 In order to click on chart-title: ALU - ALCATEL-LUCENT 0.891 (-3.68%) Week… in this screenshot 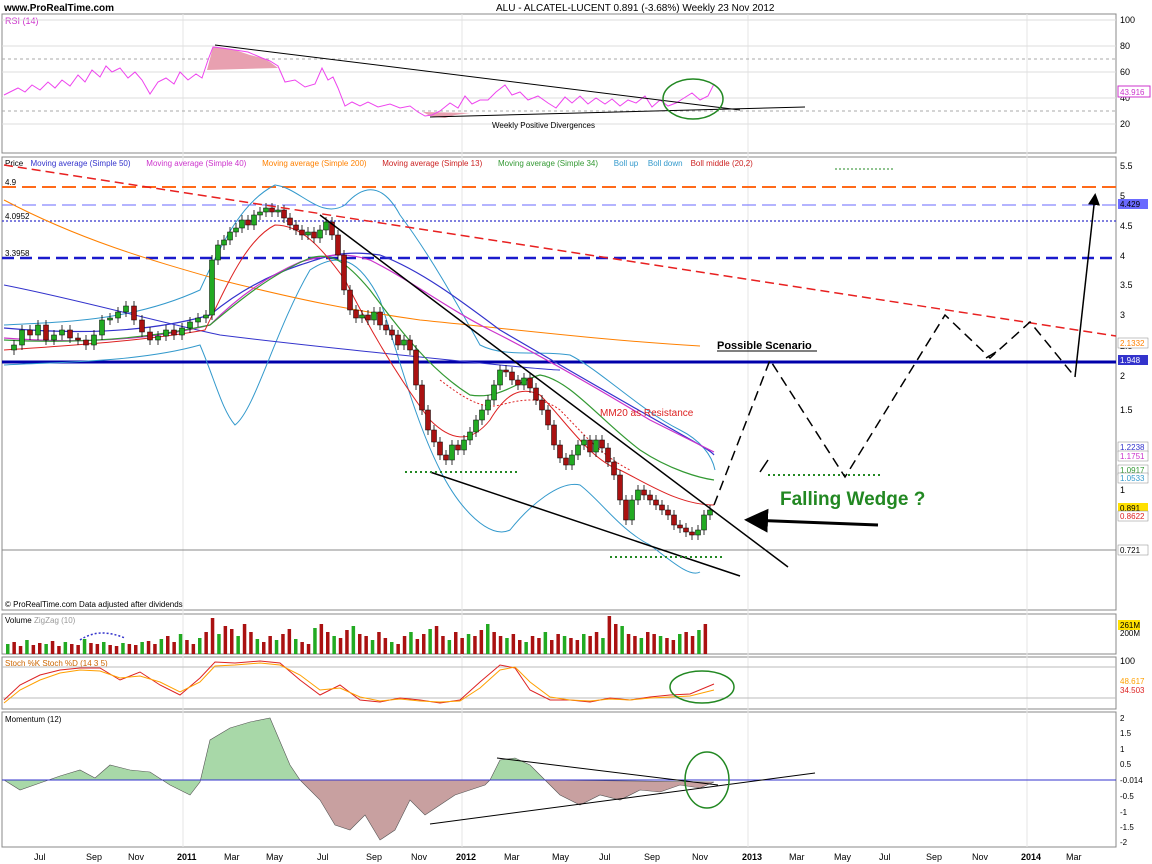, I will do `click(635, 8)`.